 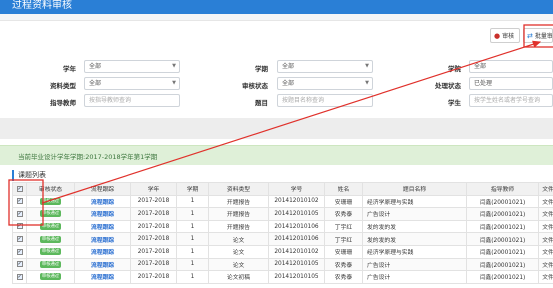 What do you see at coordinates (192, 189) in the screenshot?
I see `col-term: 学期` at bounding box center [192, 189].